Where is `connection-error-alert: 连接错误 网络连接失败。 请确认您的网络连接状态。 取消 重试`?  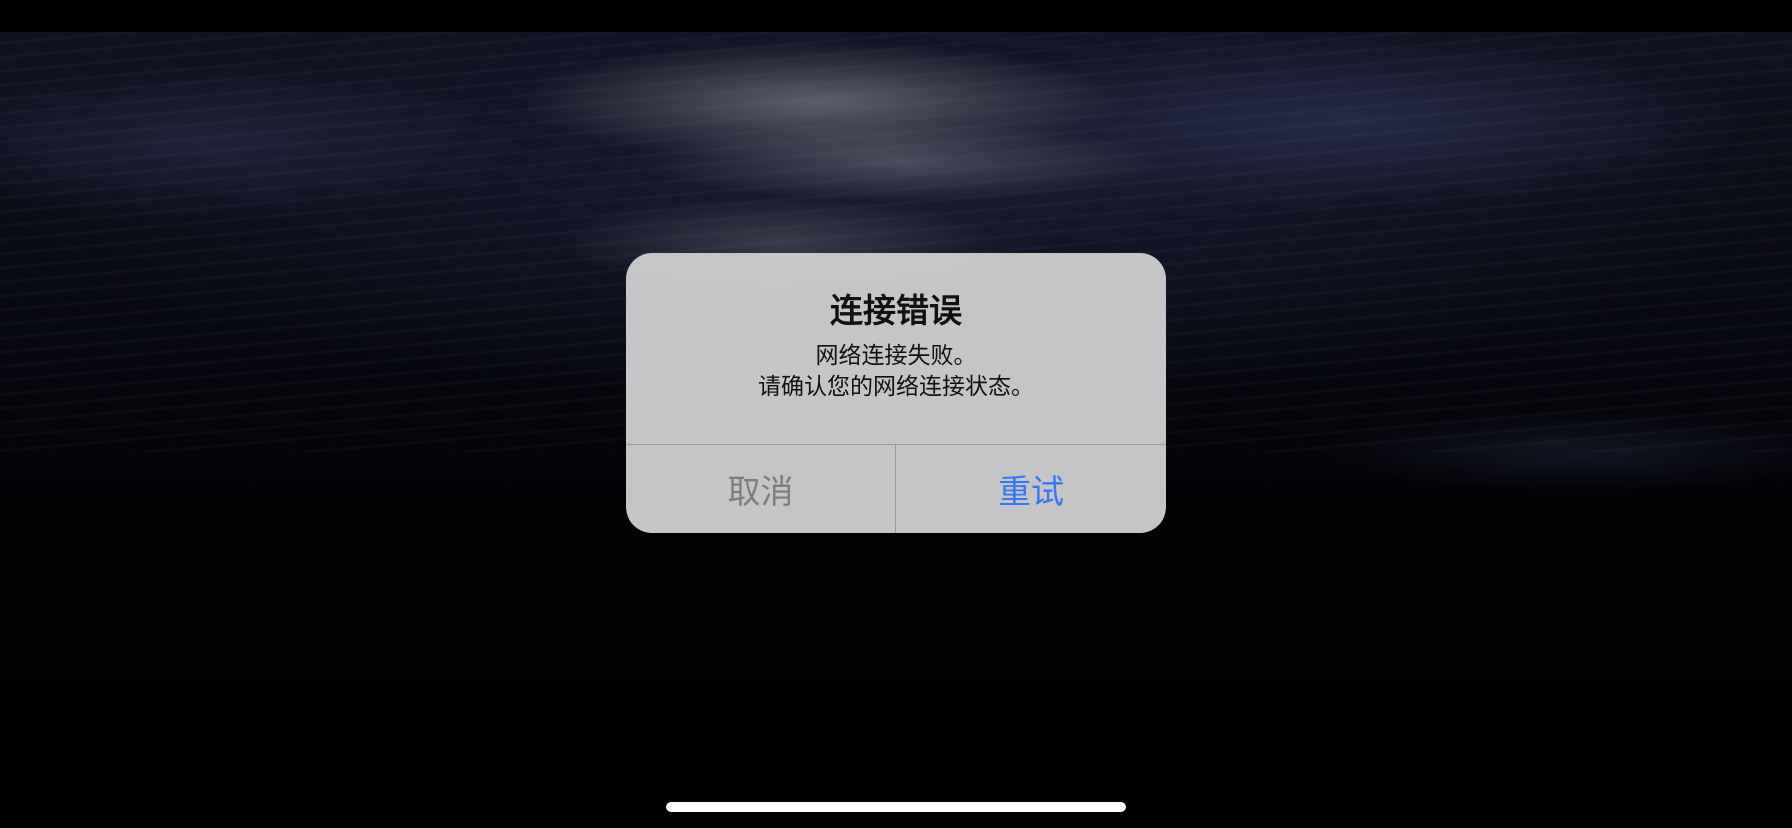 connection-error-alert: 连接错误 网络连接失败。 请确认您的网络连接状态。 取消 重试 is located at coordinates (896, 393).